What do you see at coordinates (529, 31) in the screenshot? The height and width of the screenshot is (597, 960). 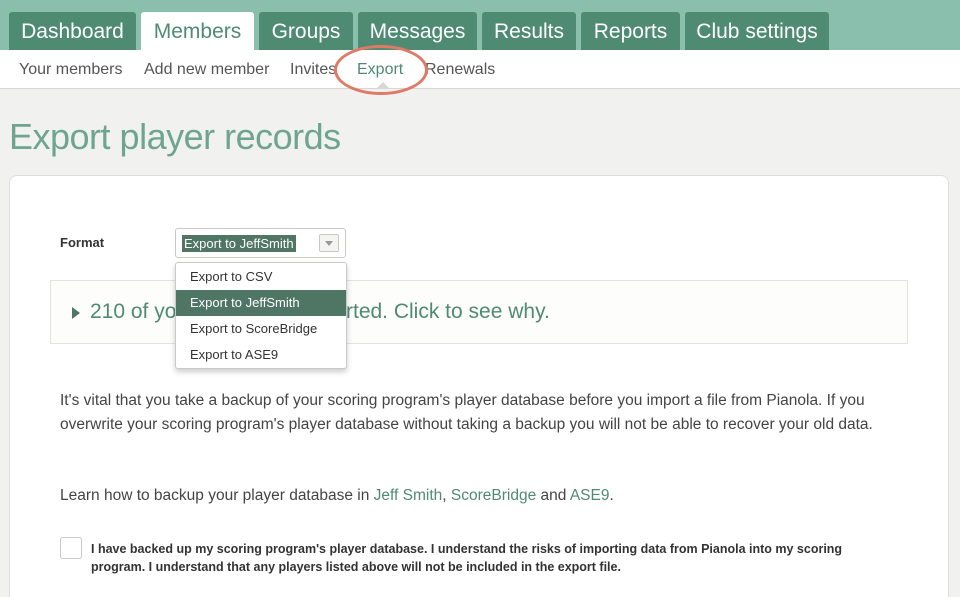 I see `tab-results: Results` at bounding box center [529, 31].